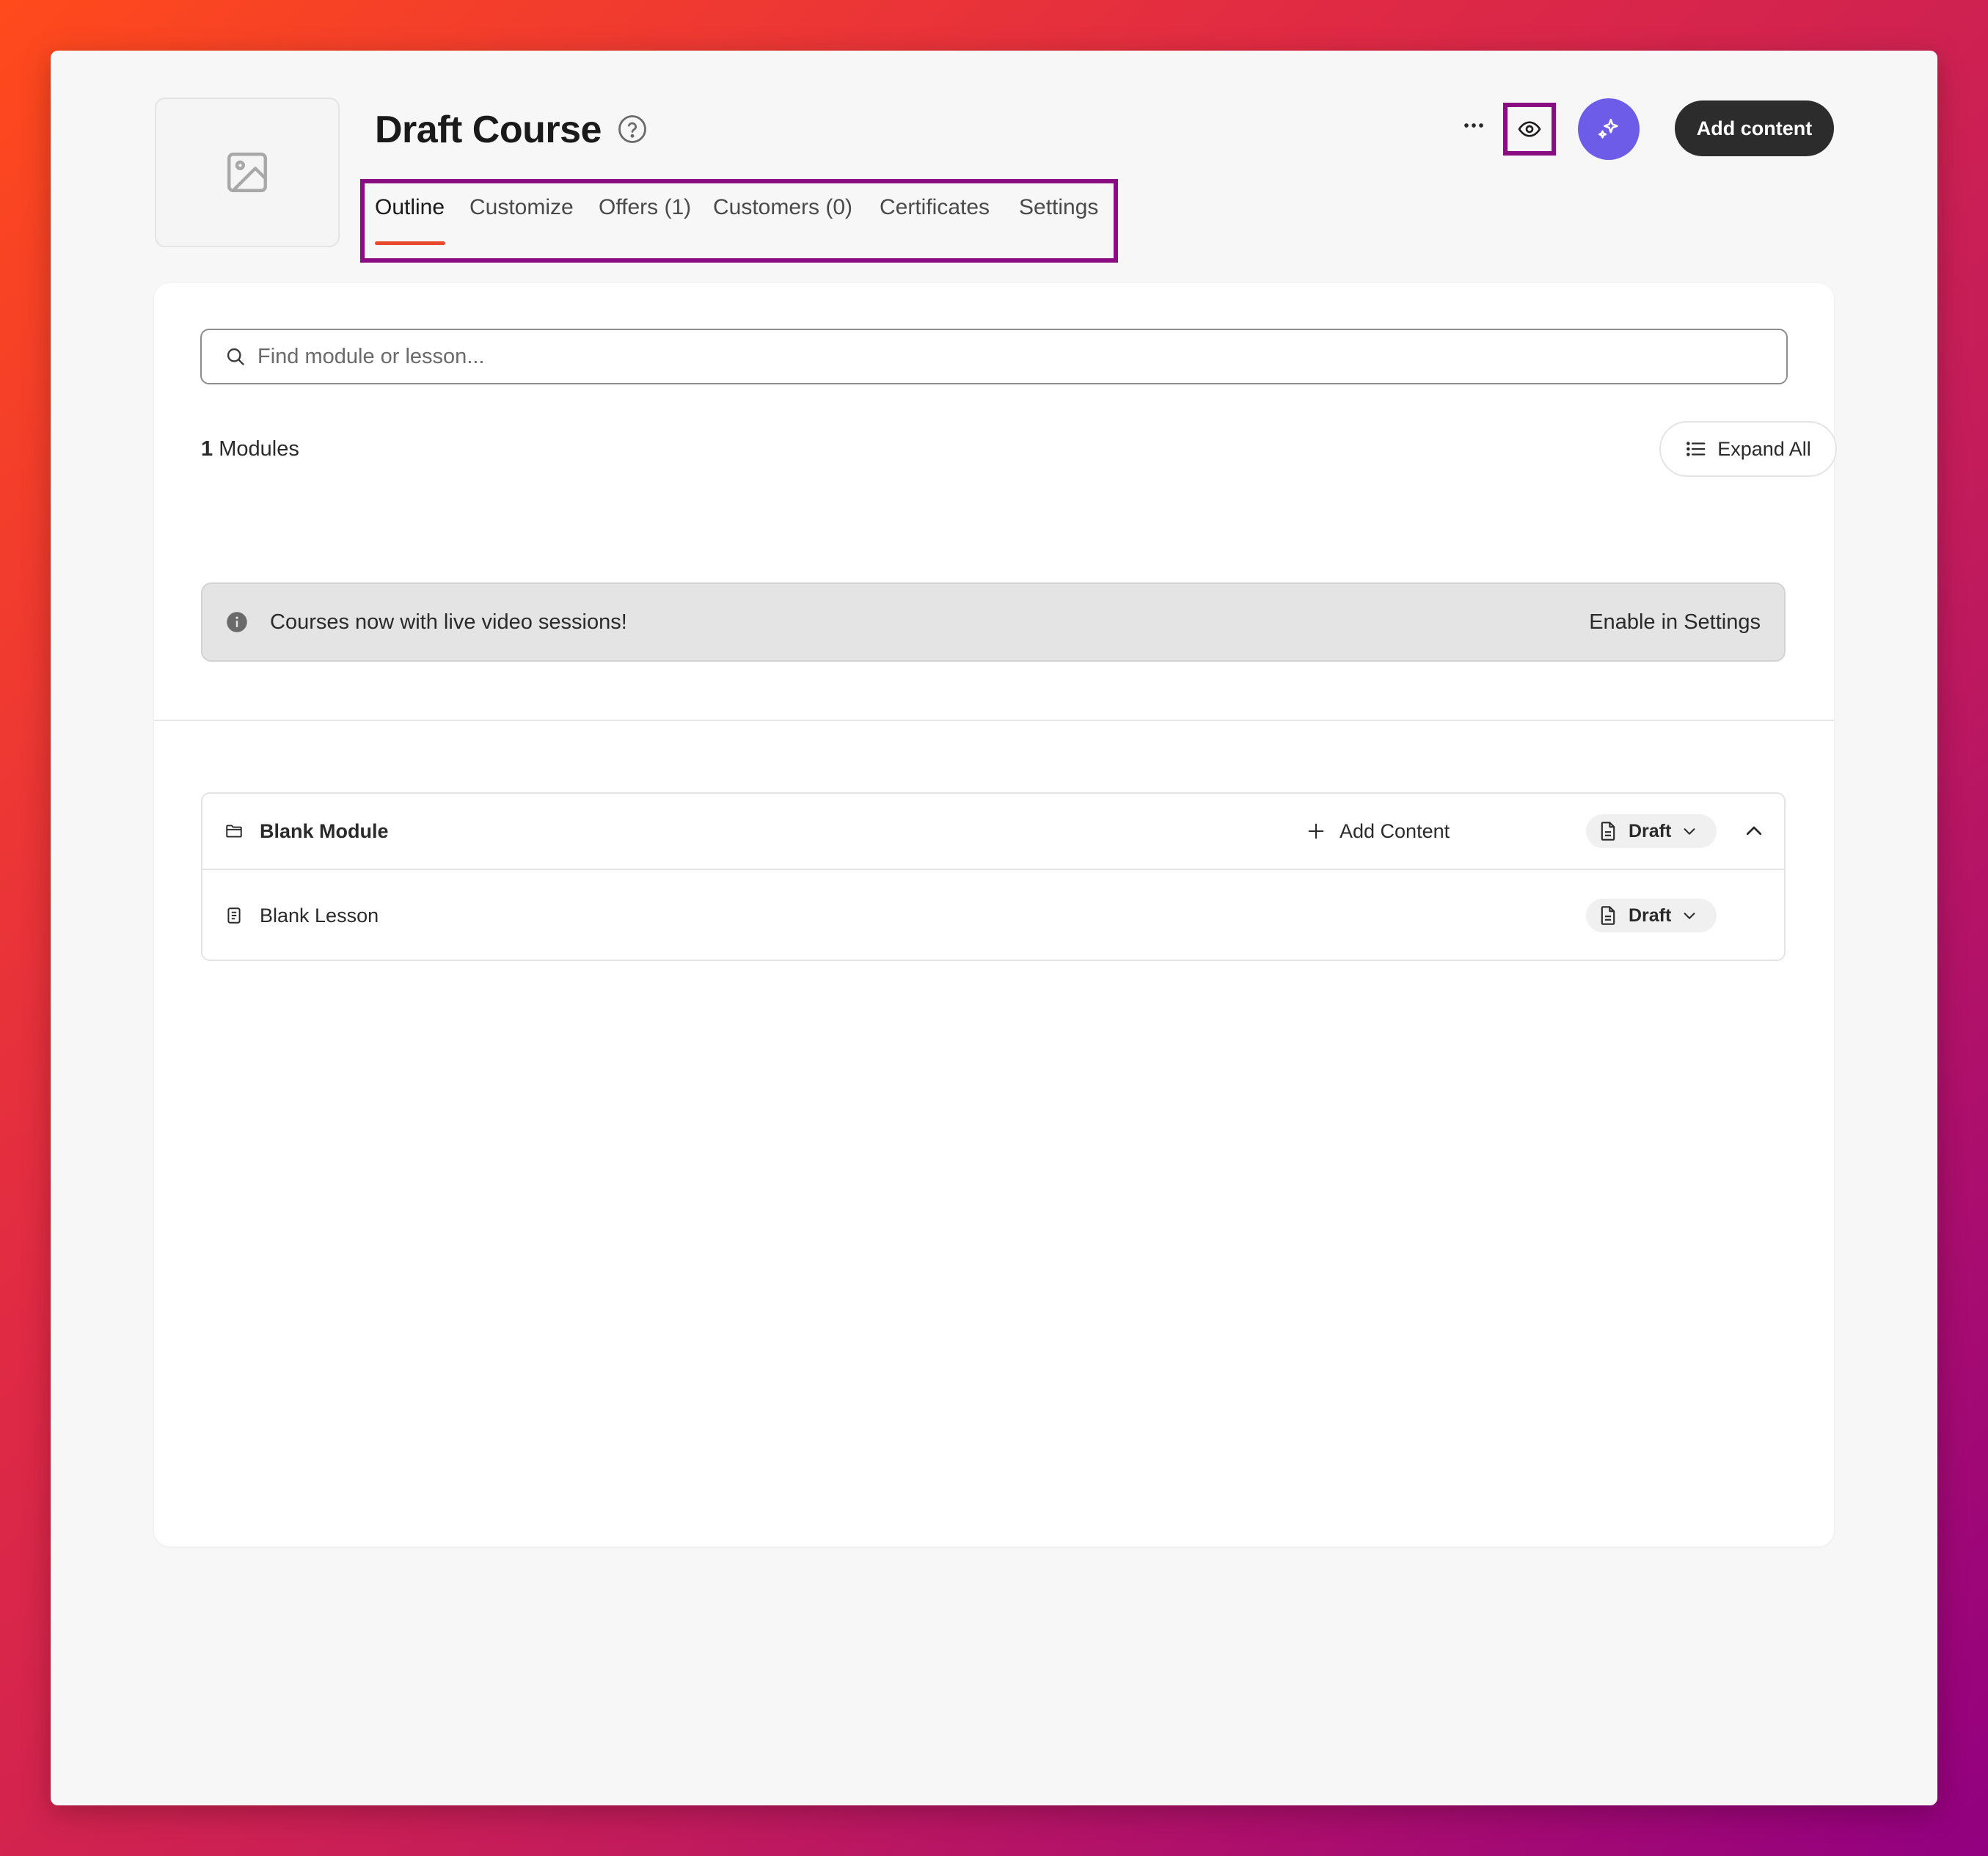 The width and height of the screenshot is (1988, 1856). I want to click on lesson-icon, so click(234, 915).